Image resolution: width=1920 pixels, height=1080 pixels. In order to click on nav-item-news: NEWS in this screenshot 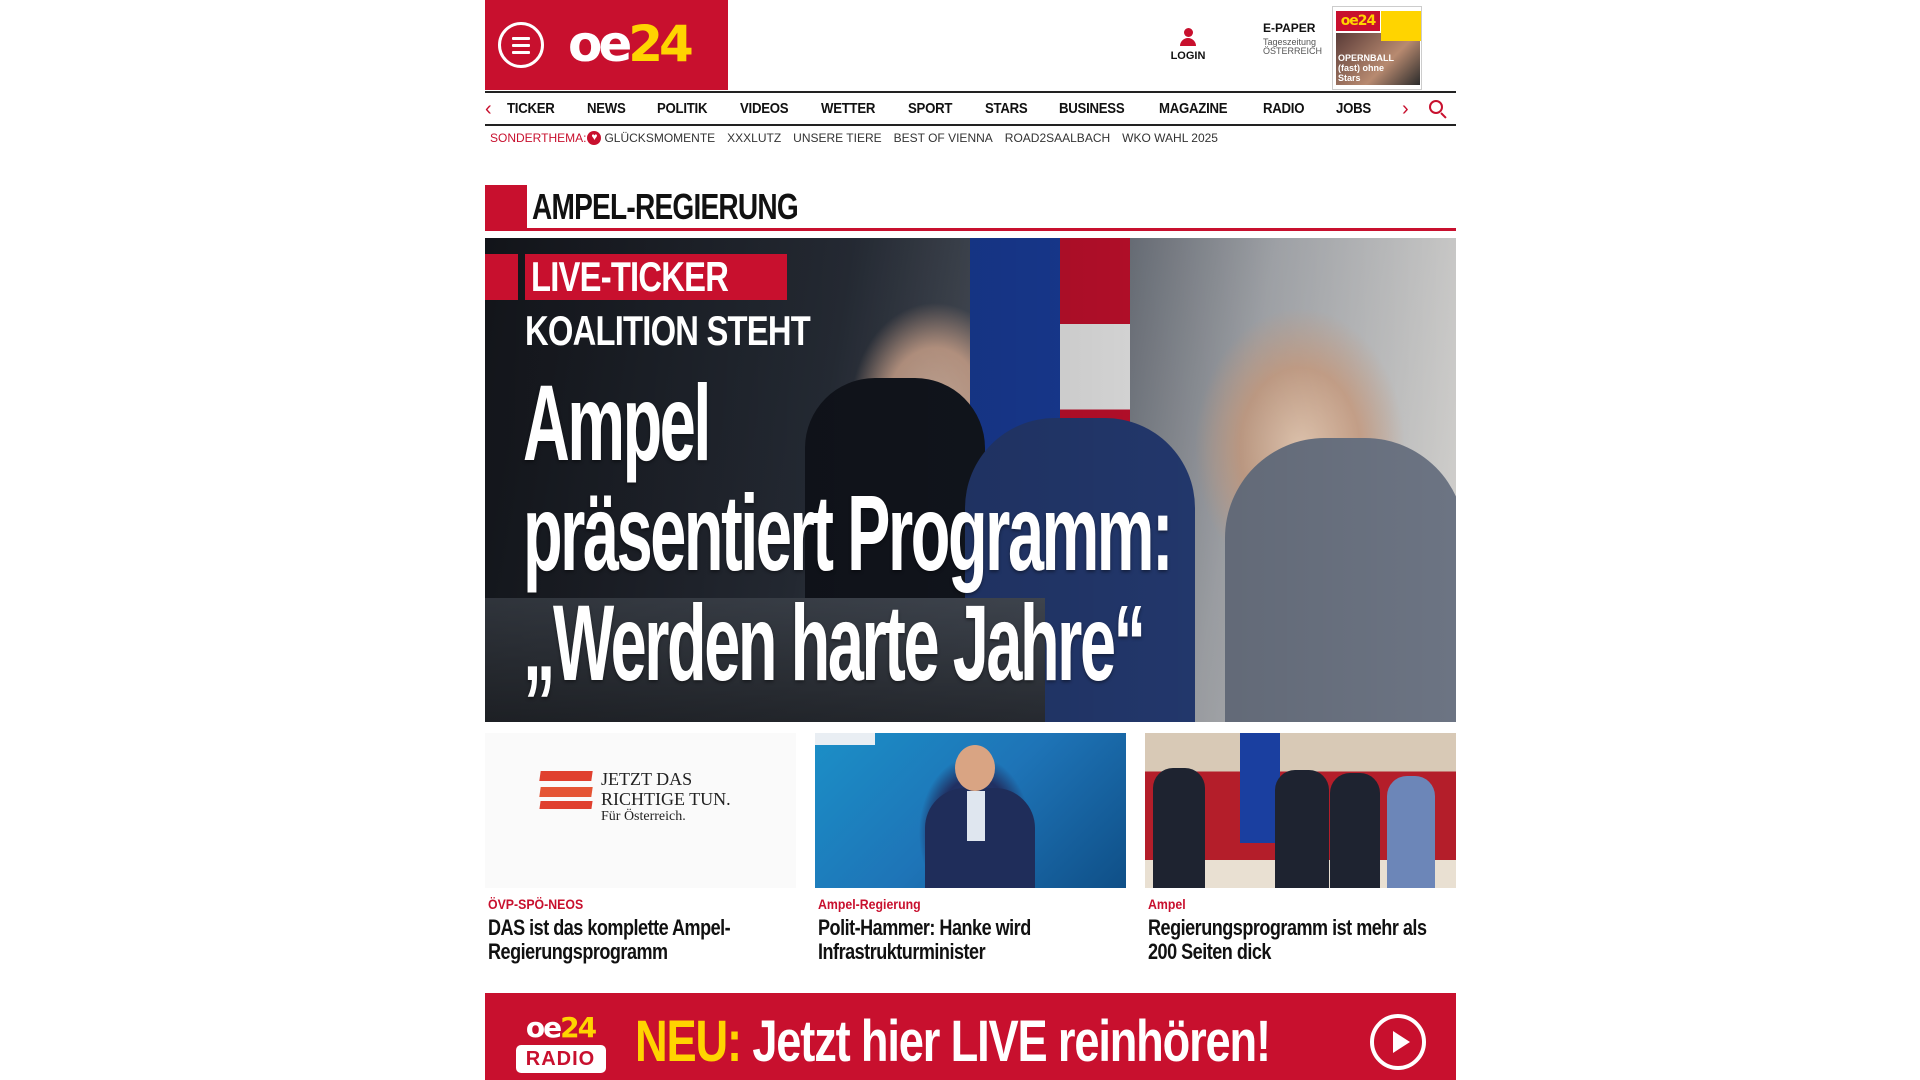, I will do `click(606, 108)`.